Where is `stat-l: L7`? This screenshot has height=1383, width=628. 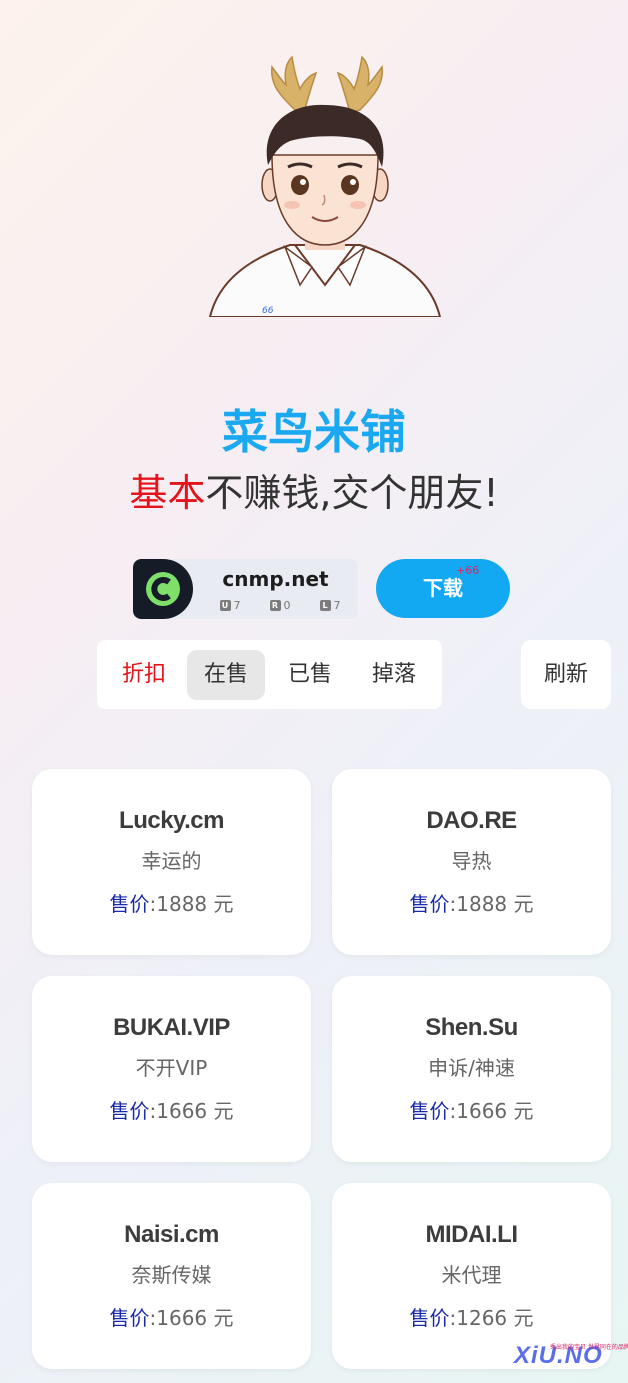 stat-l: L7 is located at coordinates (330, 605).